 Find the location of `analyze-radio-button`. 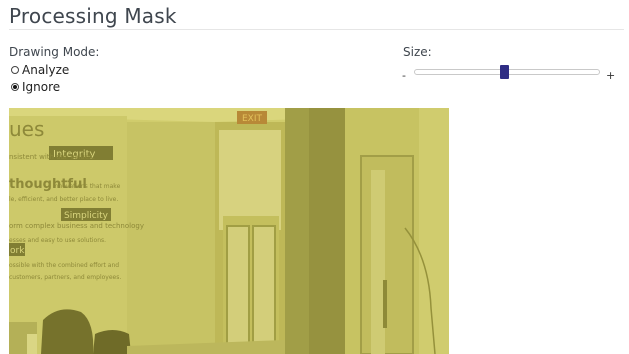

analyze-radio-button is located at coordinates (15, 70).